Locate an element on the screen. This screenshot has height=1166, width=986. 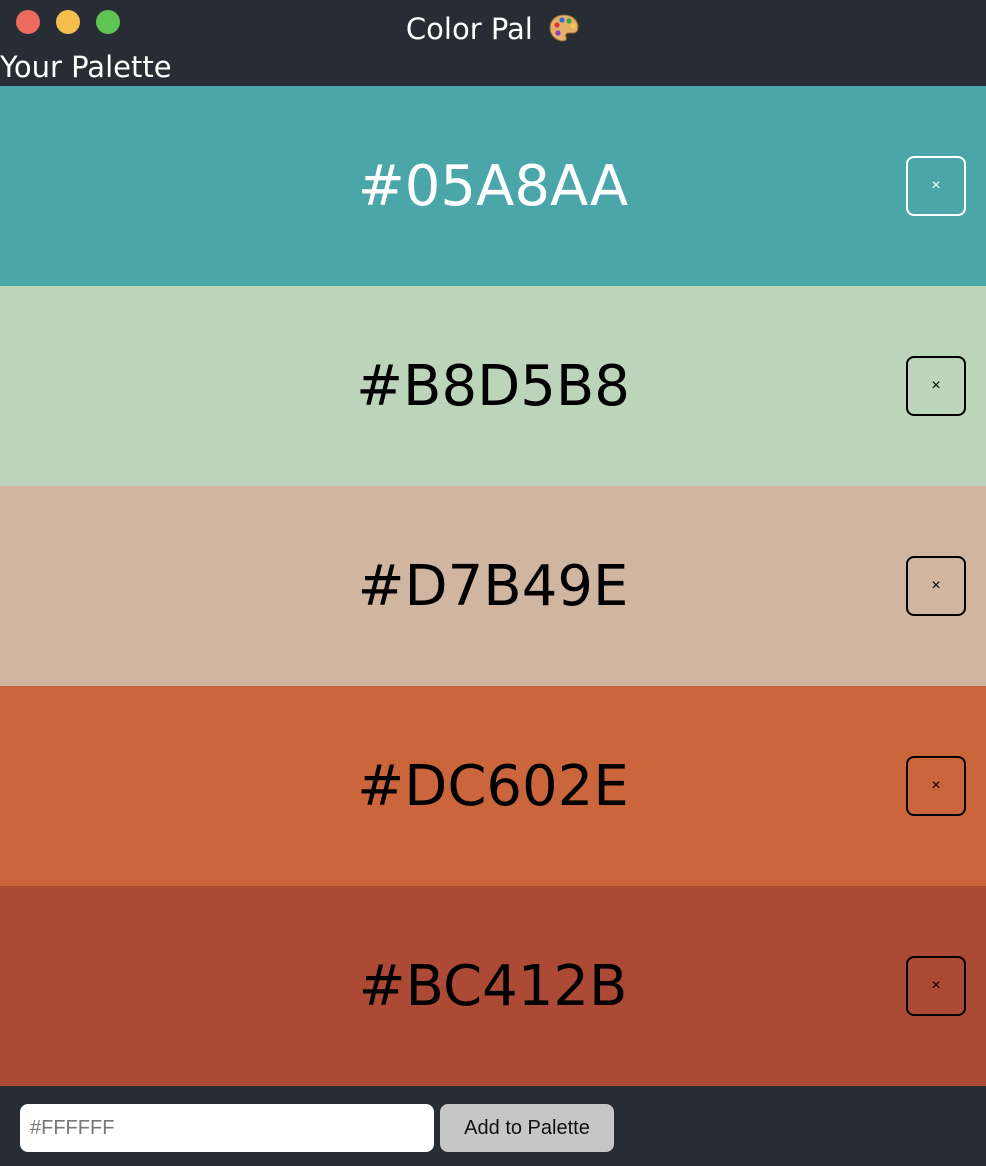
window-title-text: Color Pal is located at coordinates (469, 29).